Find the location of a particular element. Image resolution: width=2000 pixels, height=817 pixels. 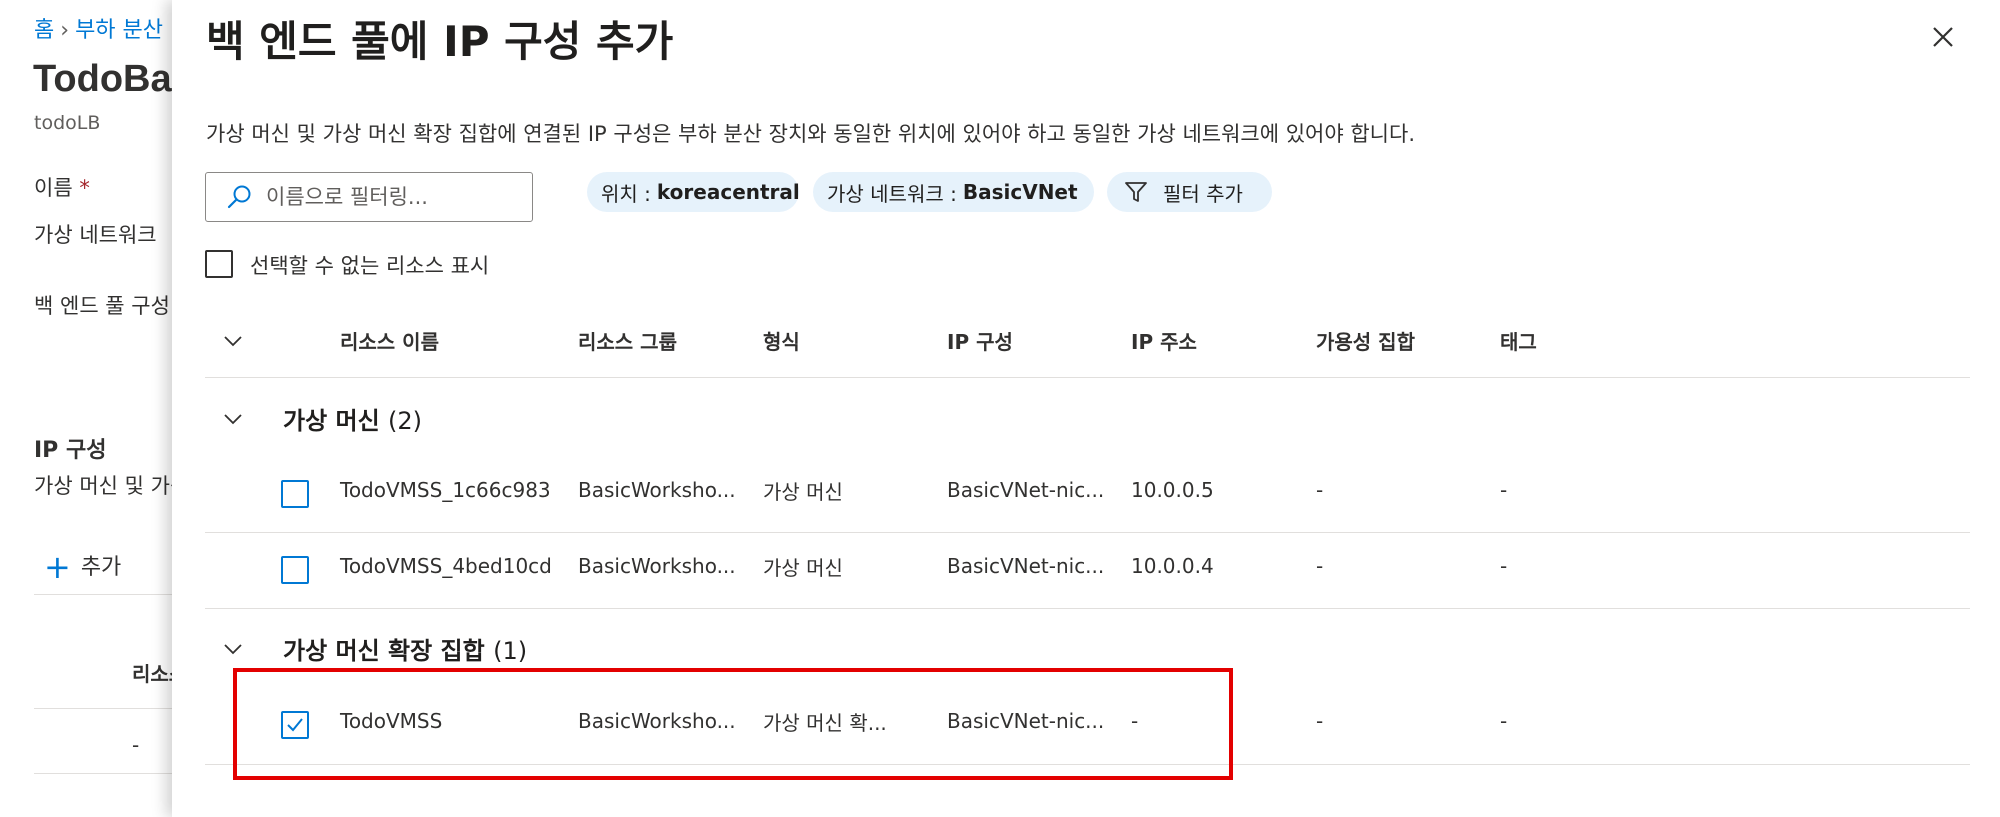

page-subtitle: todoLB is located at coordinates (67, 123).